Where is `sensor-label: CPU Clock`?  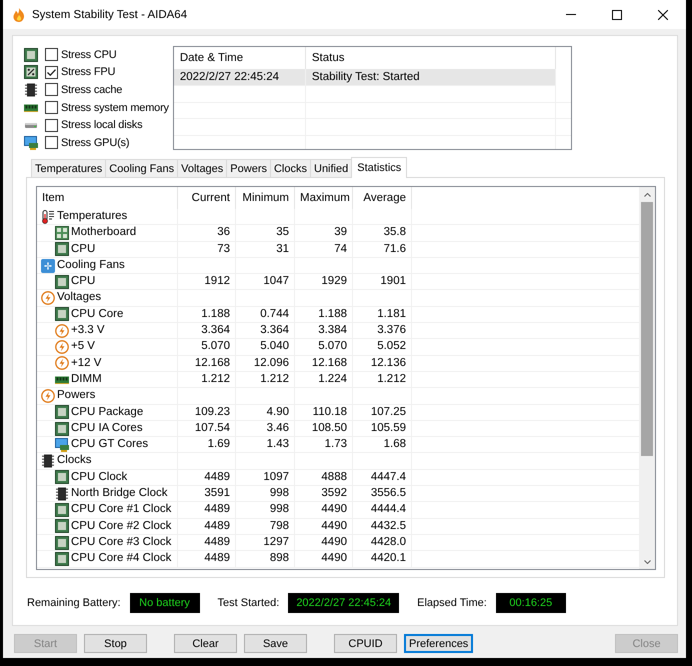 sensor-label: CPU Clock is located at coordinates (99, 478).